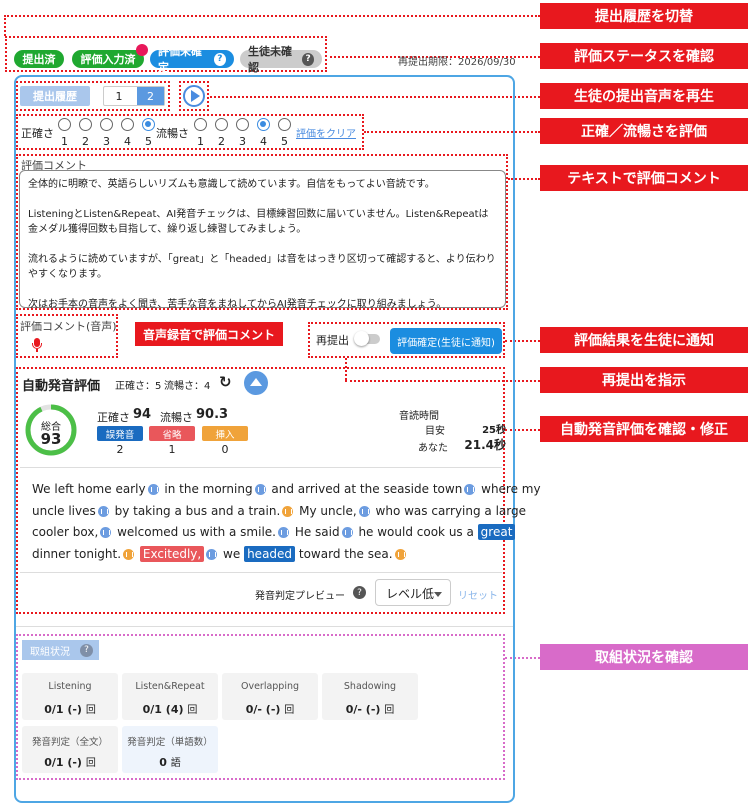  I want to click on callout-status: 評価ステータスを確認, so click(644, 56).